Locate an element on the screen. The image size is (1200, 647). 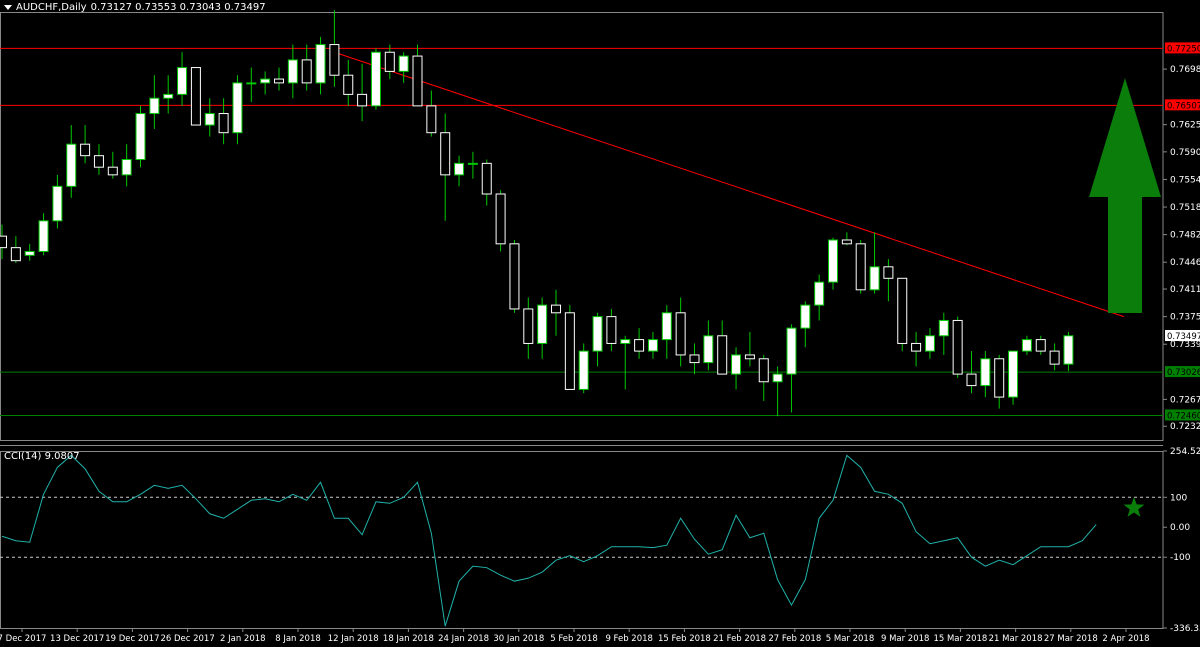
price-tag-label: 0.77250 is located at coordinates (1183, 49).